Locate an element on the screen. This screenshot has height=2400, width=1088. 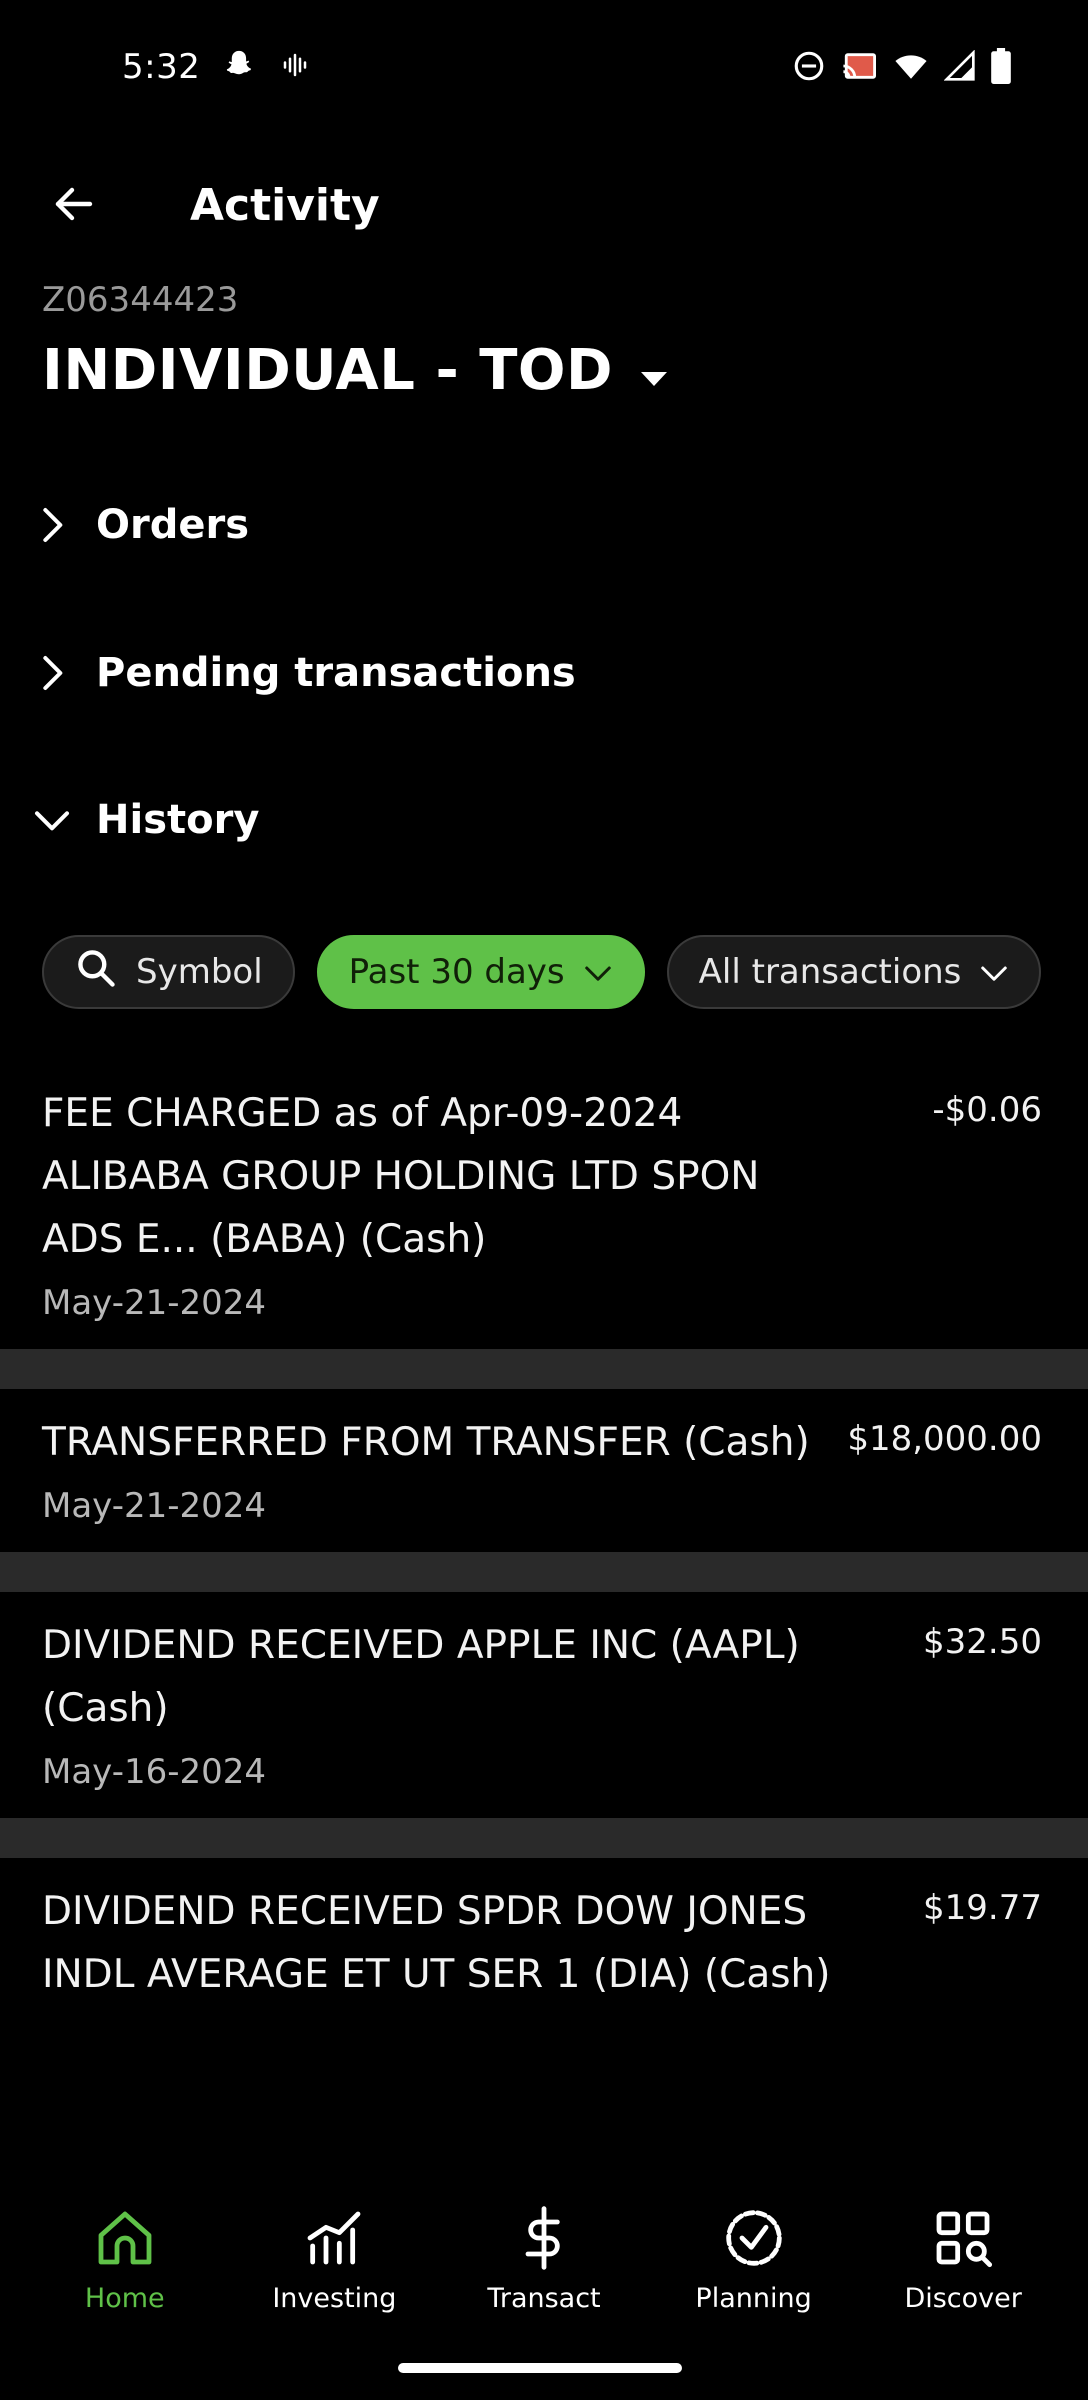
account-selector: INDIVIDUAL - TOD is located at coordinates (355, 370).